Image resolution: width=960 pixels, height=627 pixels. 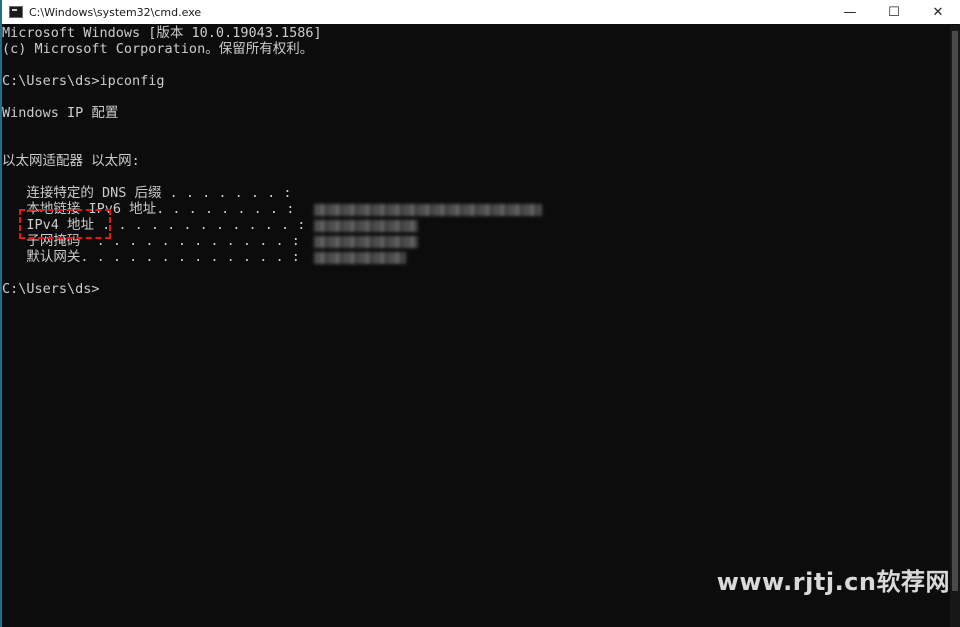 I want to click on vertical-scrollbar, so click(x=955, y=326).